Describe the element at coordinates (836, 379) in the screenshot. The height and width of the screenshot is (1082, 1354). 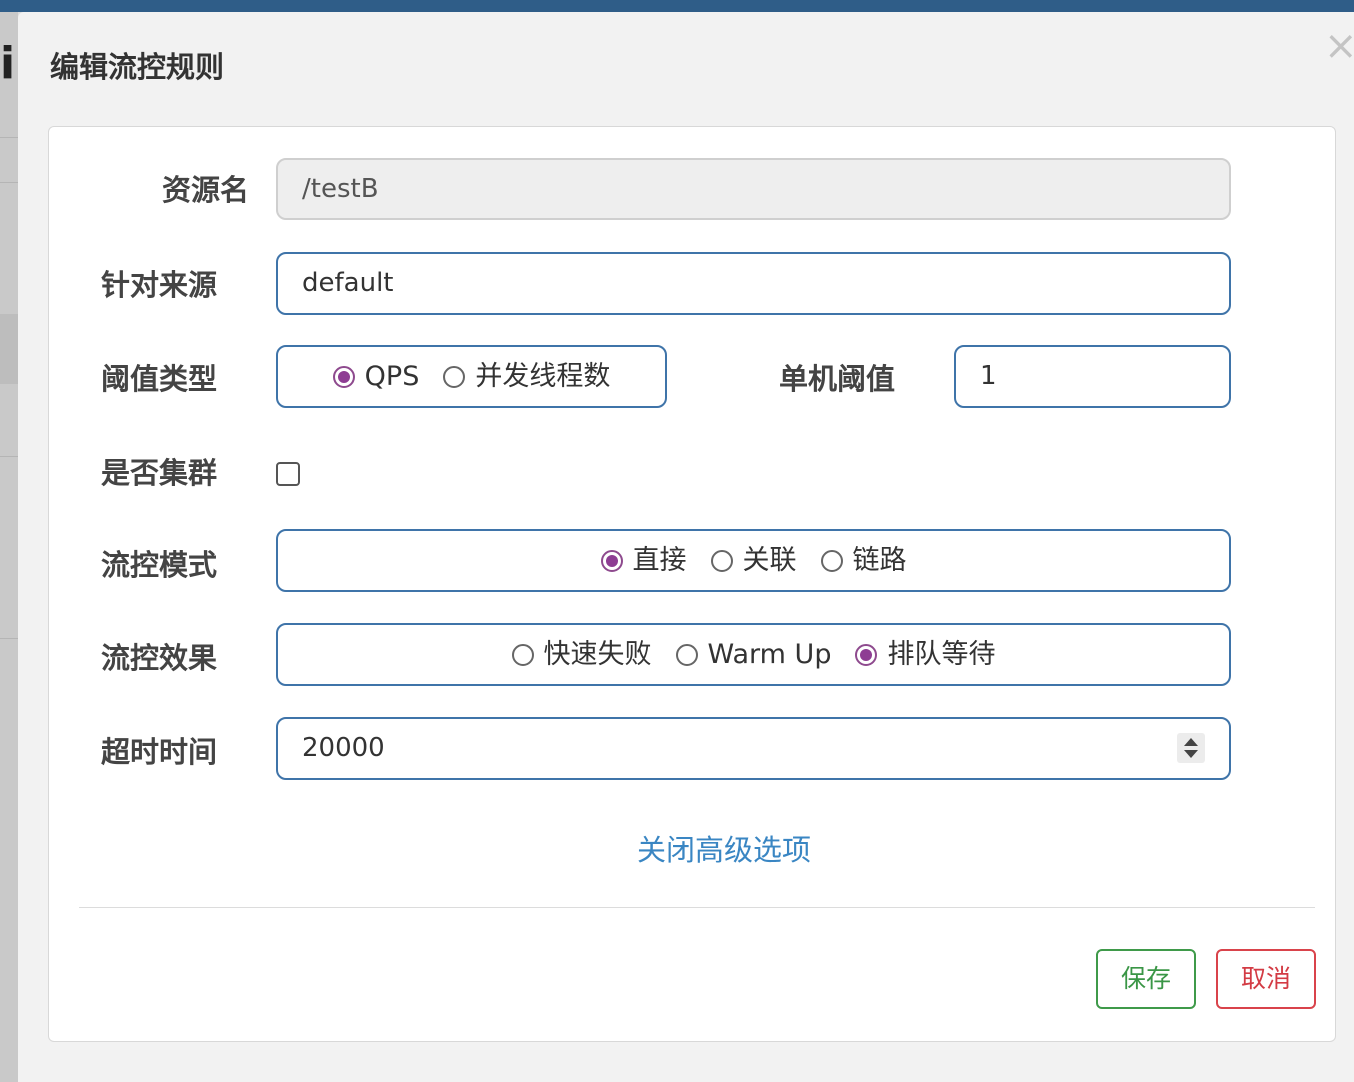
I see `single-threshold-label: 单机阈值` at that location.